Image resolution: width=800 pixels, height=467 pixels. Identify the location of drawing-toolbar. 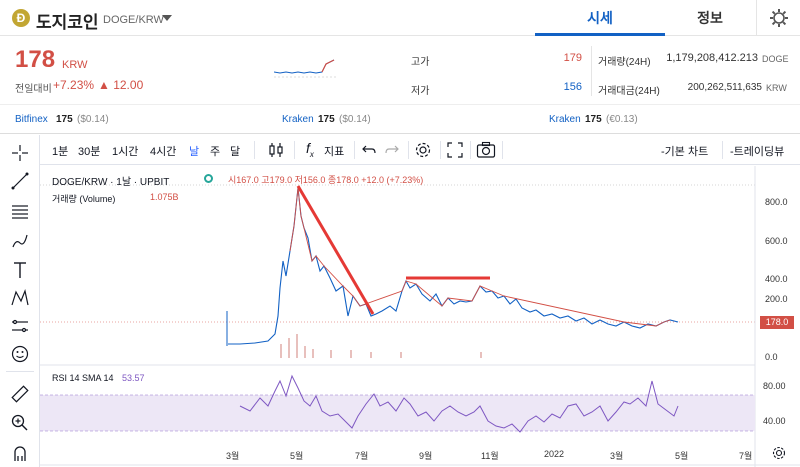
(20, 301).